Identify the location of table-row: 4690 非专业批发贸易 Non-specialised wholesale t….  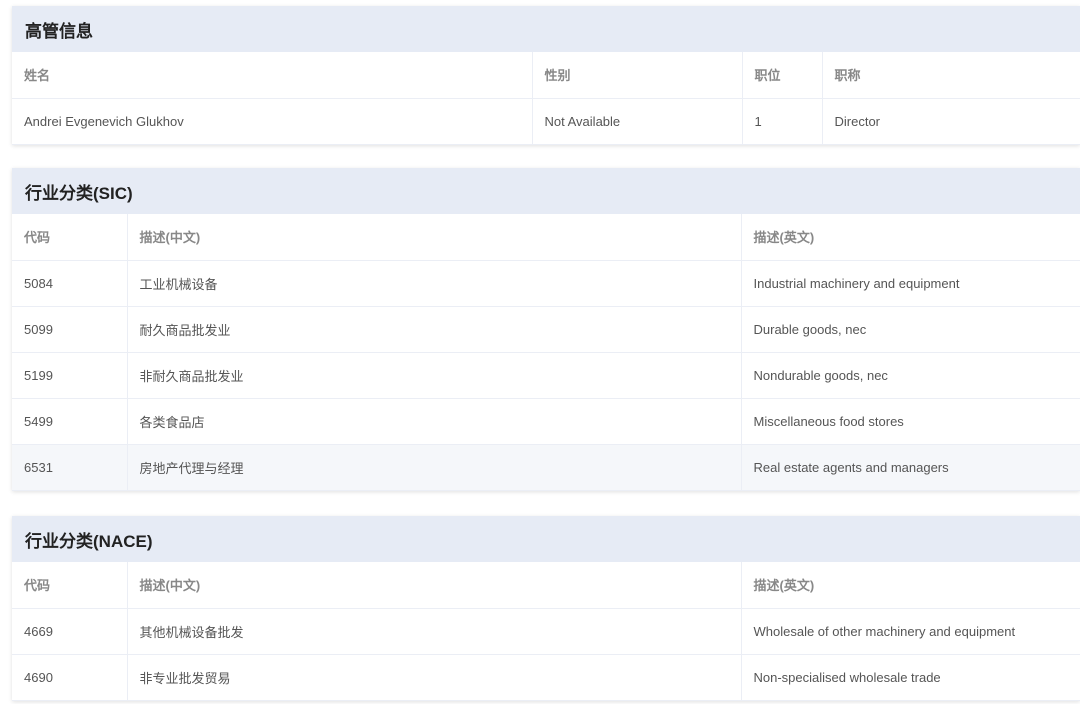
(546, 677).